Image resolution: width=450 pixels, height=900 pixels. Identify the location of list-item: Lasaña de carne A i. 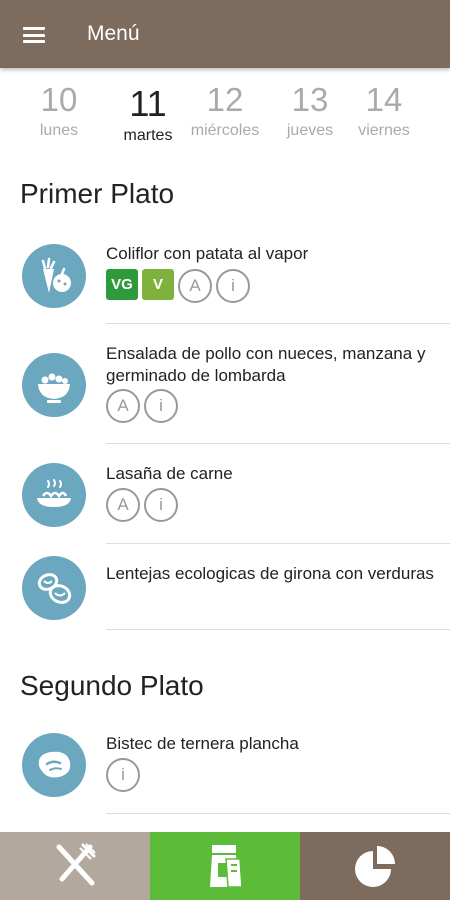
(225, 501).